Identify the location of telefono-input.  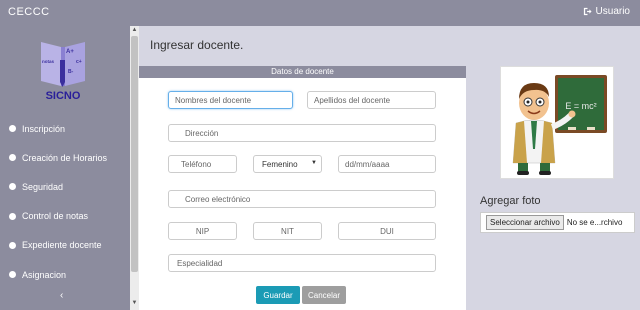
(202, 164).